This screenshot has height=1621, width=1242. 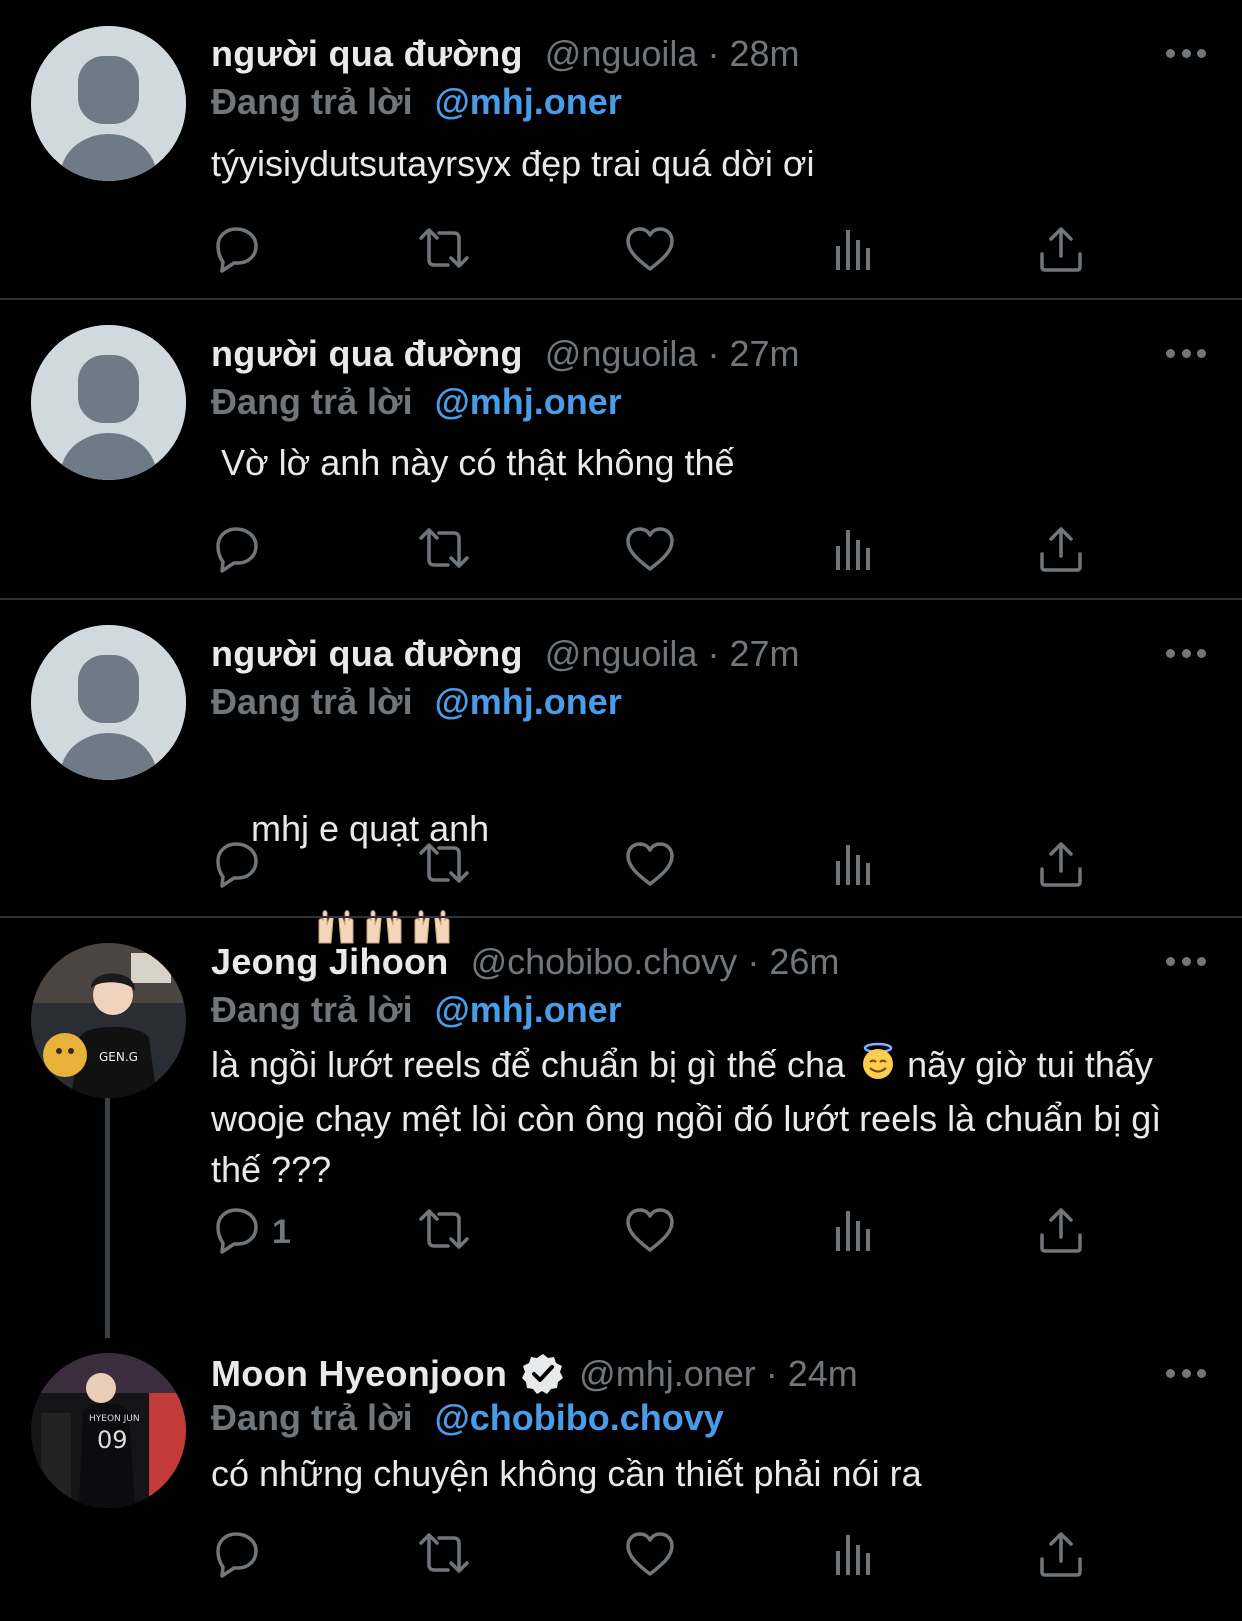 What do you see at coordinates (250, 1232) in the screenshot?
I see `reply-button: 1` at bounding box center [250, 1232].